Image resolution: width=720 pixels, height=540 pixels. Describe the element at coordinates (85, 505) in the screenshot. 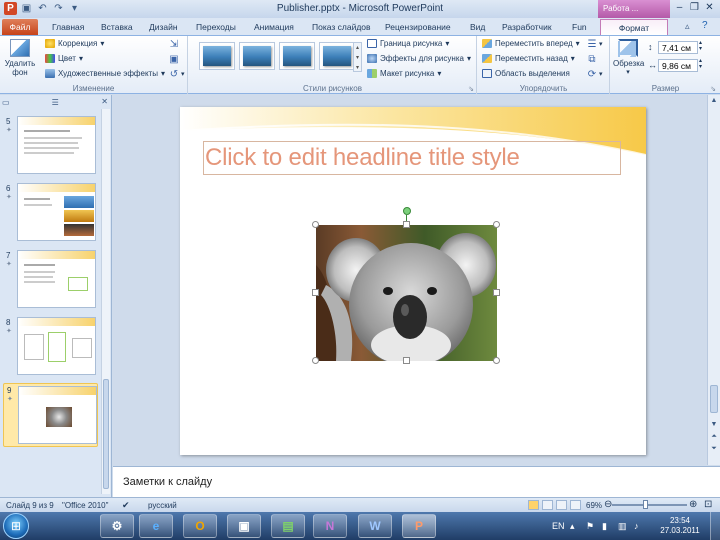

I see `theme-name: "Office 2010"` at that location.